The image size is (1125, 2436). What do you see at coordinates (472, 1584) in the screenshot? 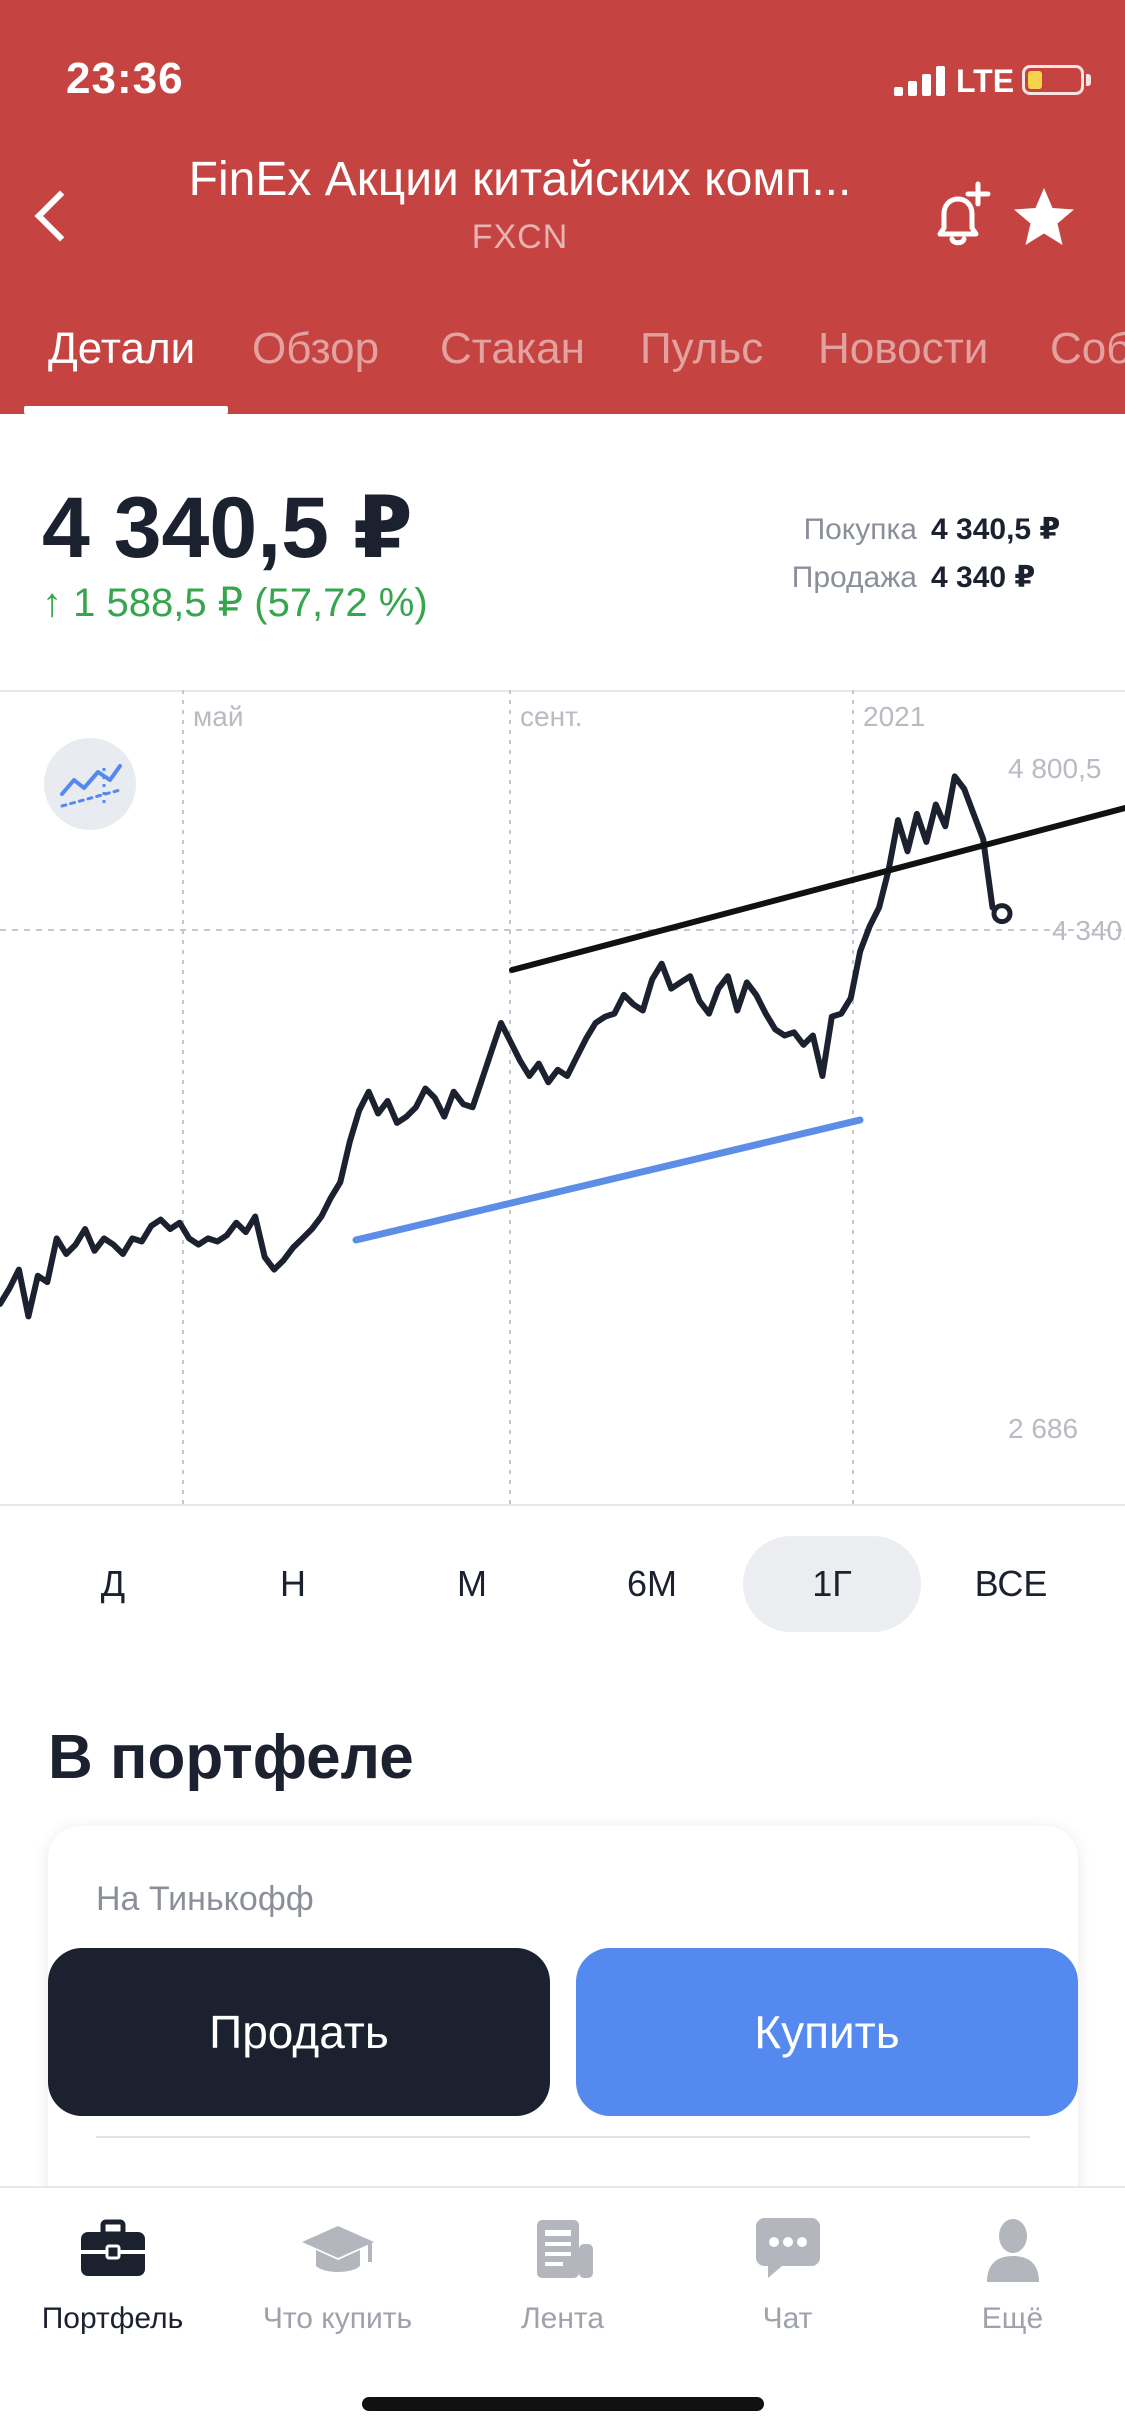
I see `period-month: М` at bounding box center [472, 1584].